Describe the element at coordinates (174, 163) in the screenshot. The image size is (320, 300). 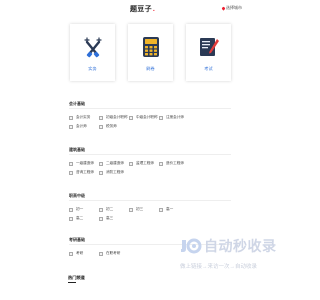
I see `list-item: 造价工程师` at that location.